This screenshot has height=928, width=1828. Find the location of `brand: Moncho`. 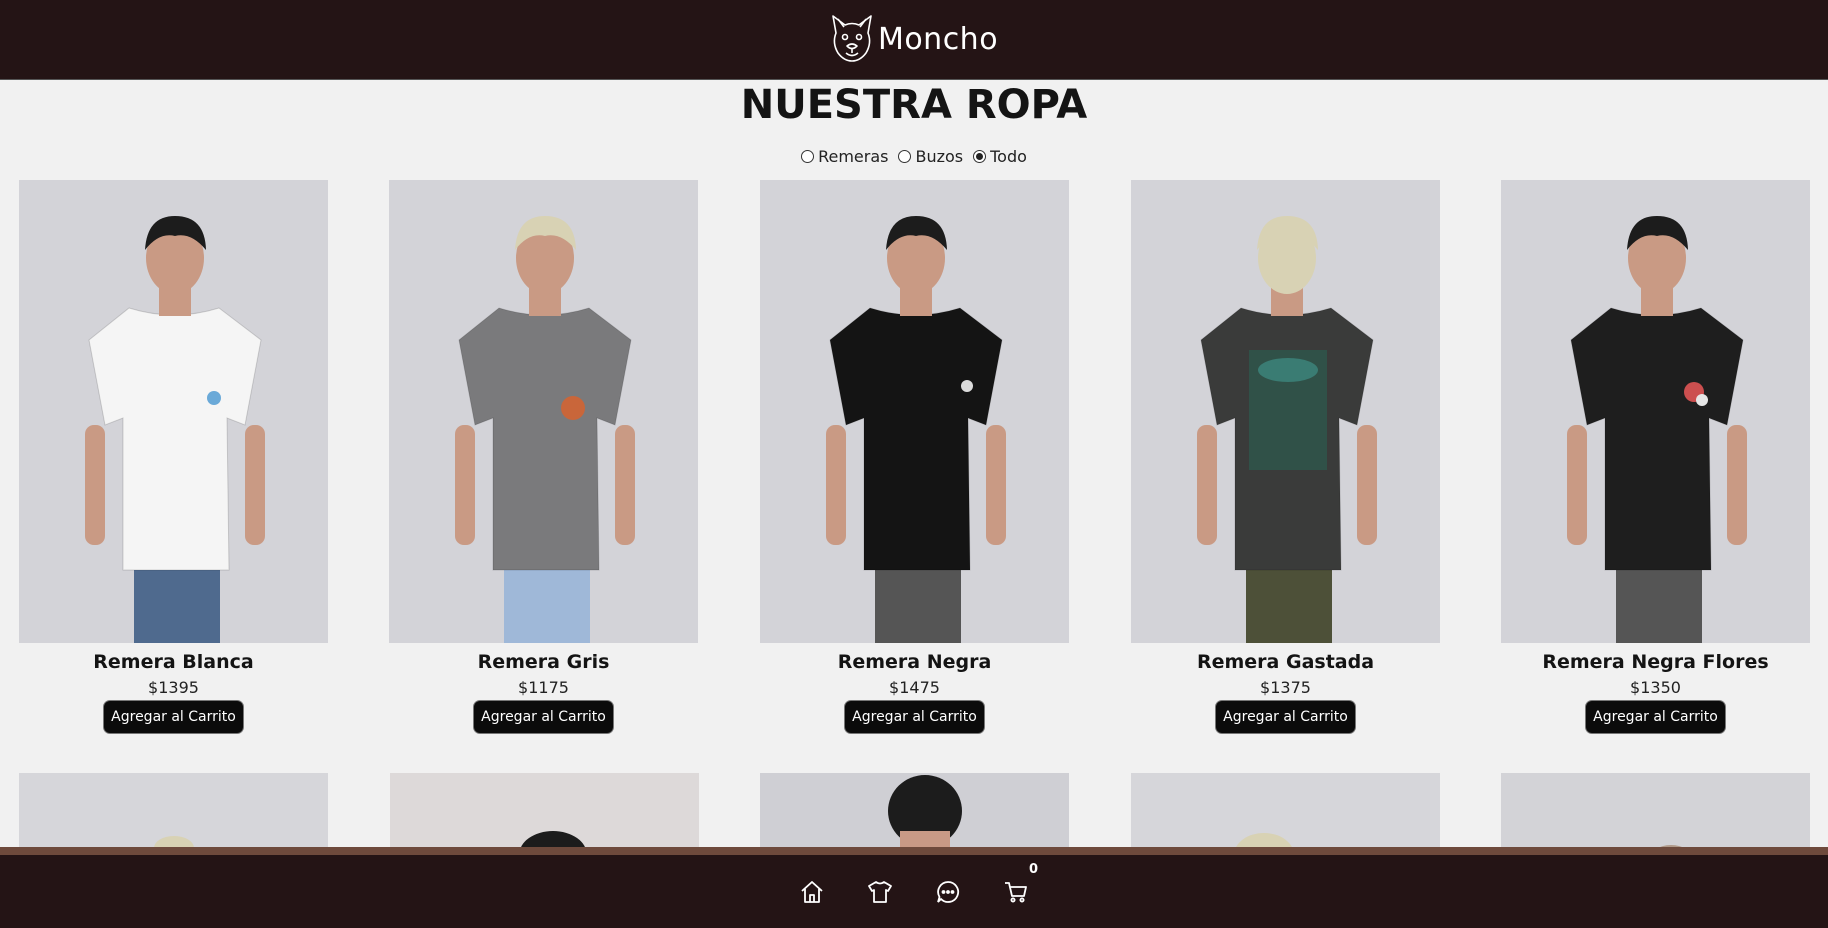

brand: Moncho is located at coordinates (914, 40).